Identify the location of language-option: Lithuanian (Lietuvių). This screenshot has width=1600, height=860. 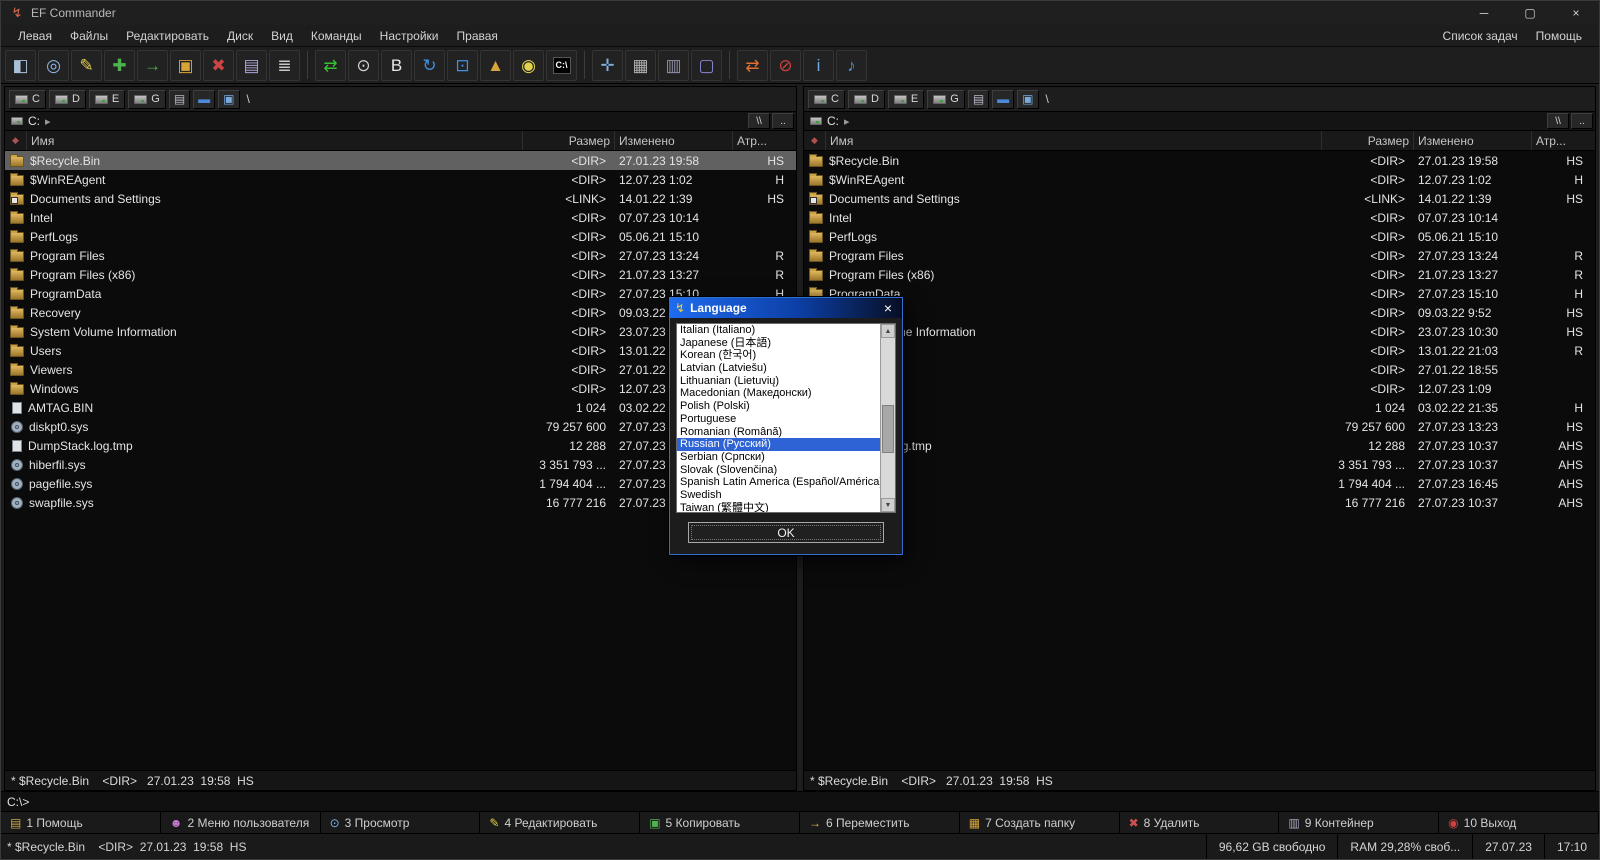
(778, 381).